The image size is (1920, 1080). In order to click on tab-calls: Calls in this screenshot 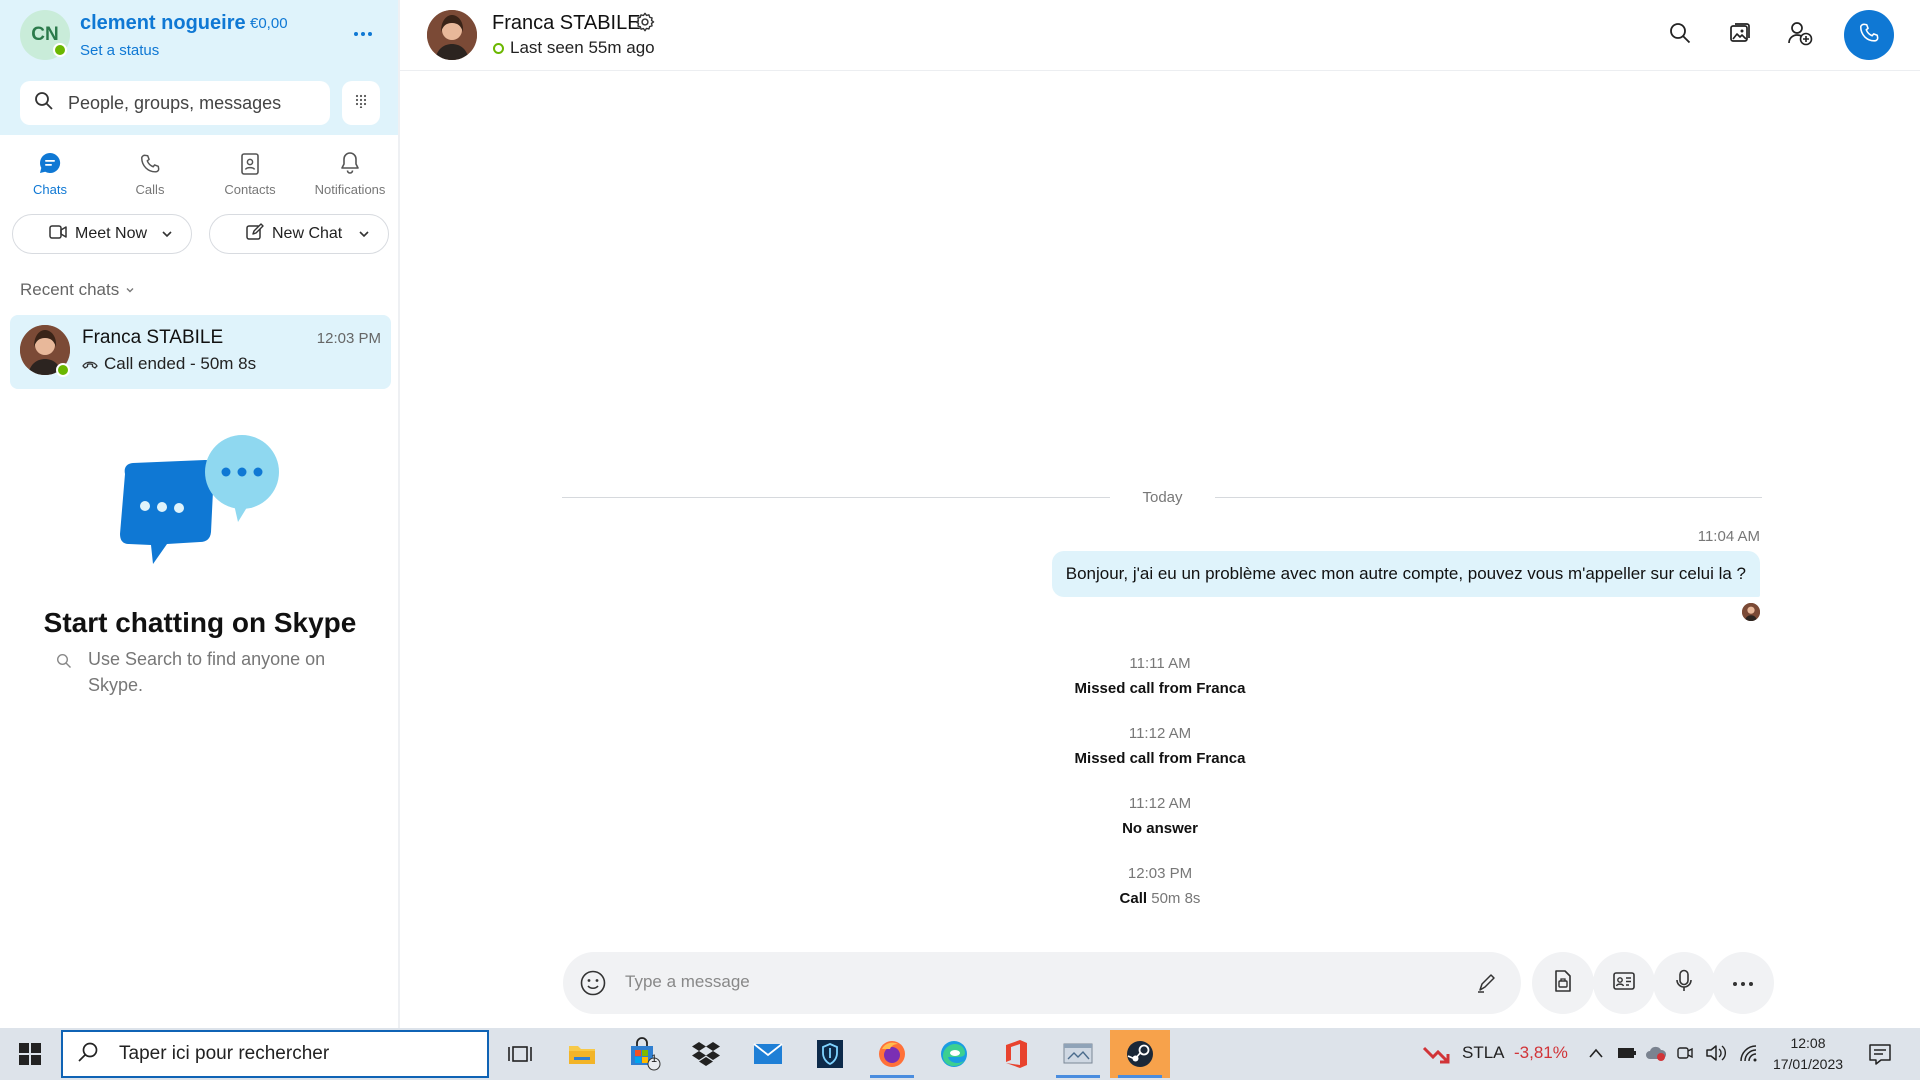, I will do `click(150, 173)`.